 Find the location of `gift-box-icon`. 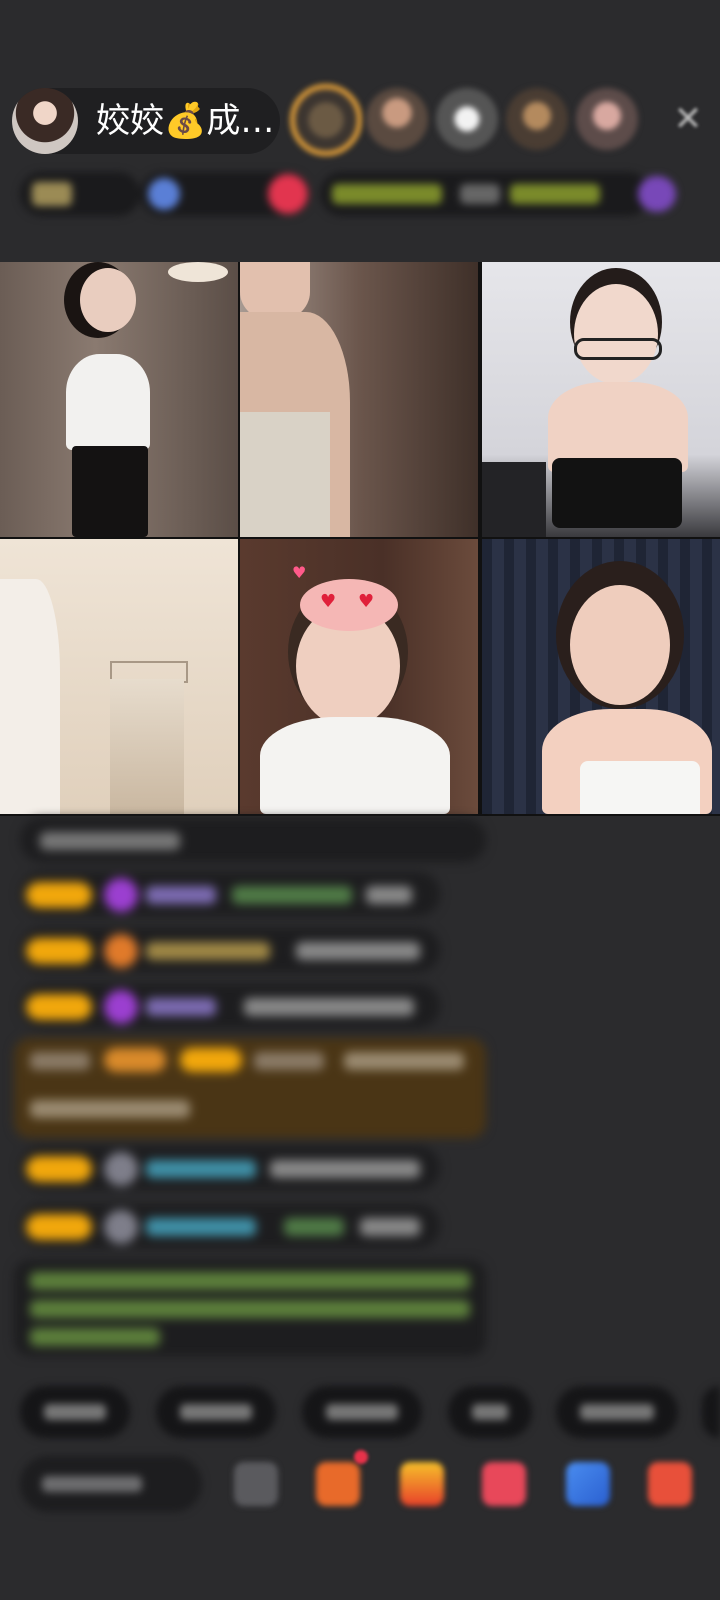

gift-box-icon is located at coordinates (338, 1484).